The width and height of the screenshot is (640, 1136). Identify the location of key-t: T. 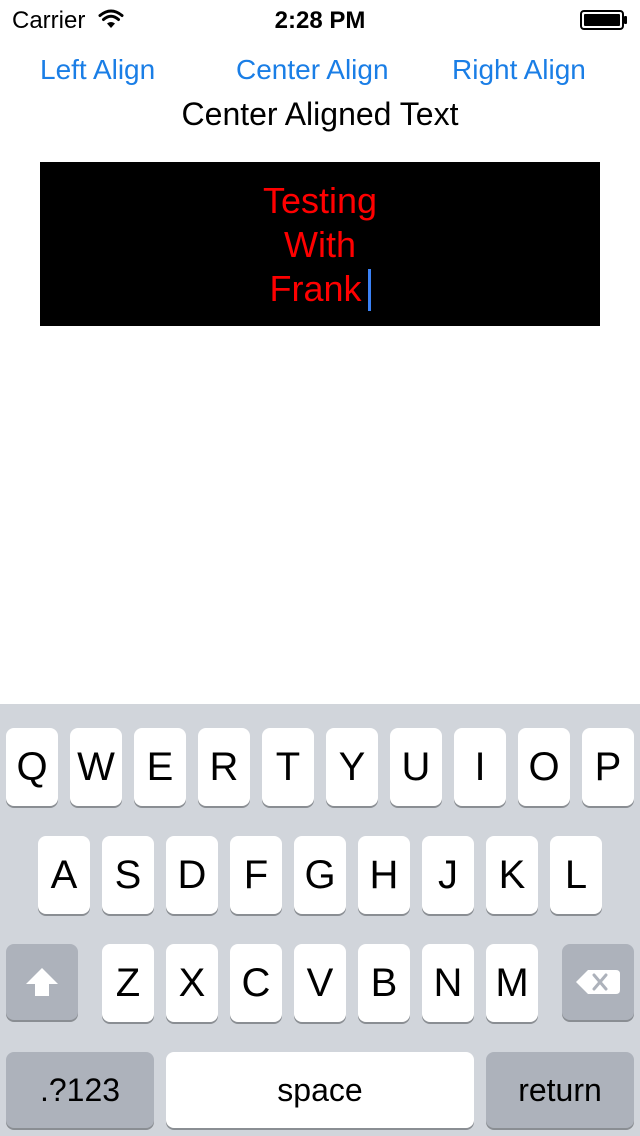
(288, 767).